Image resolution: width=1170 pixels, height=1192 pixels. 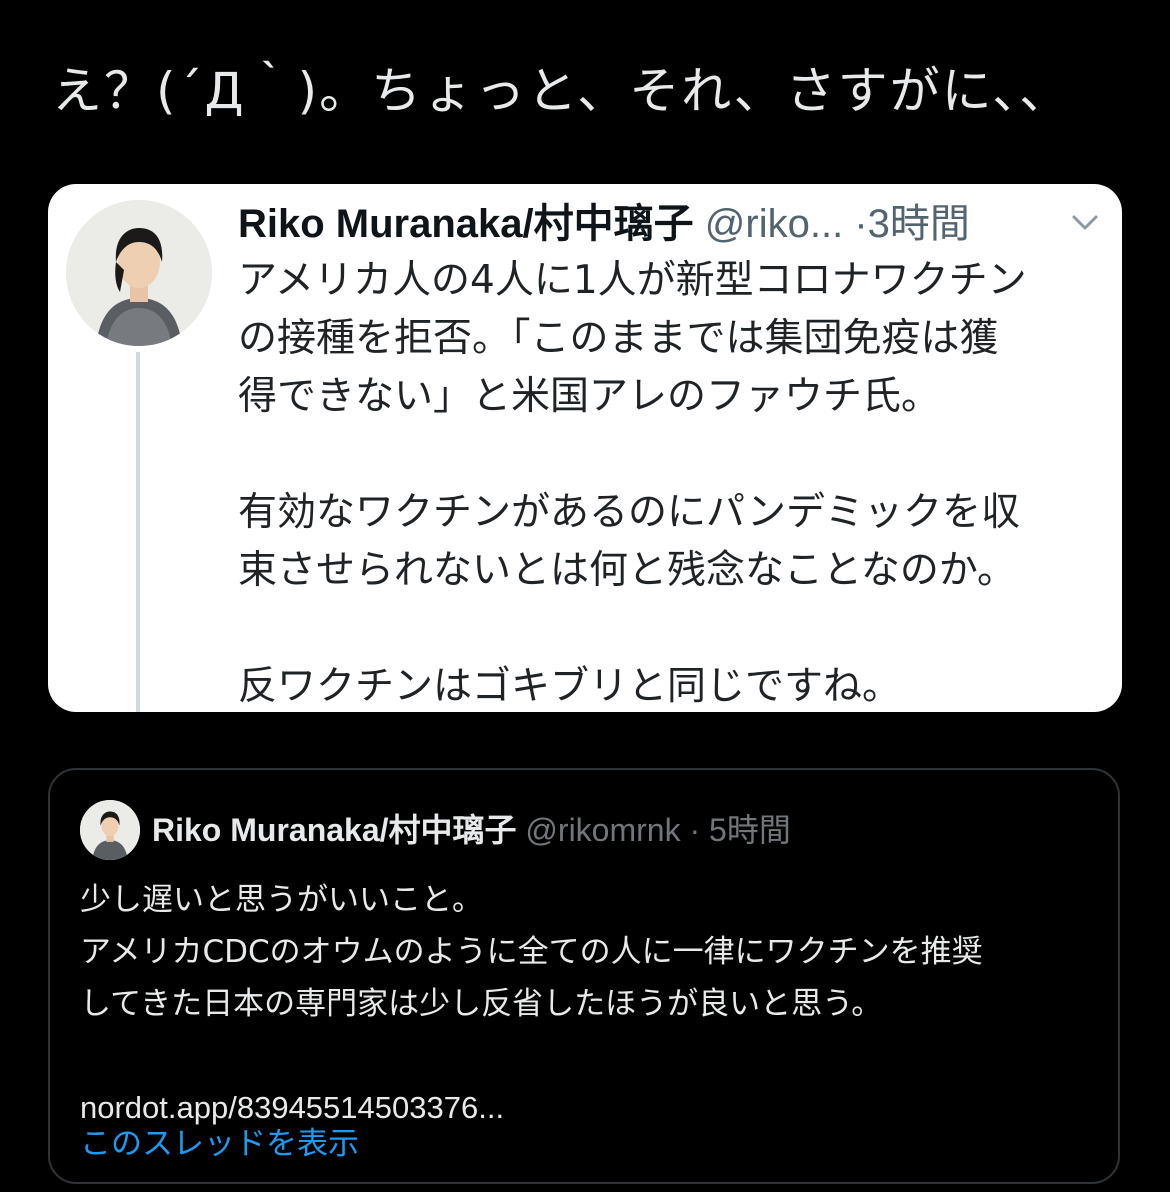 I want to click on body-line: 束させられないとは何と残念なことなのか。, so click(x=627, y=570).